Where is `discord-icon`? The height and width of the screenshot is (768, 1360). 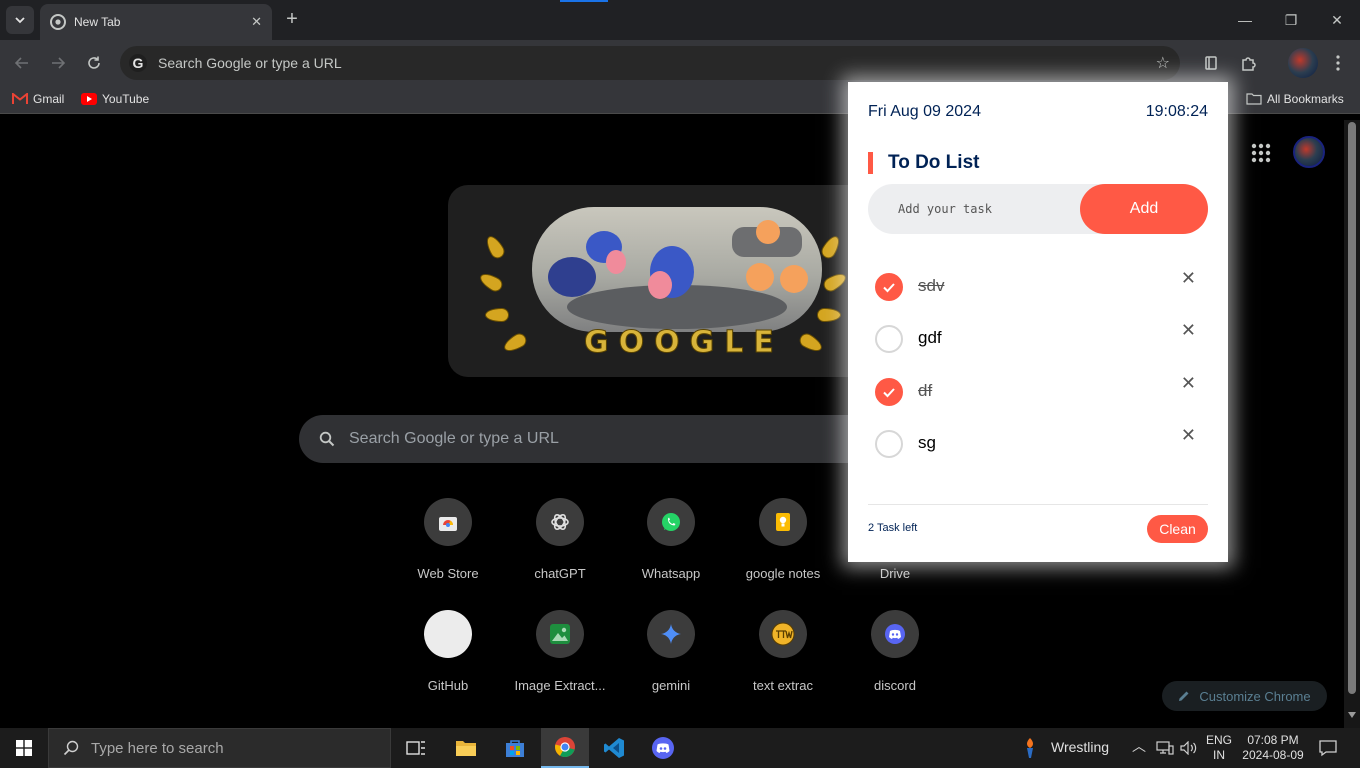
discord-icon is located at coordinates (663, 748).